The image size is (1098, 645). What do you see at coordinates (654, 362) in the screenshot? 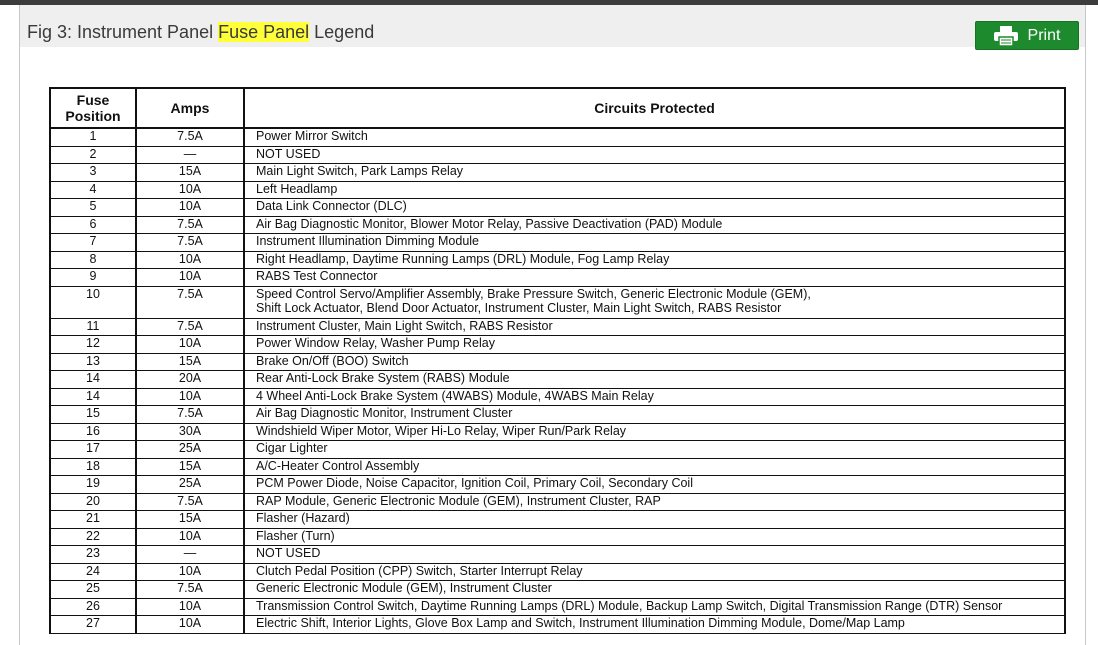
I see `circuits-cell: Brake On/Off (BOO) Switch` at bounding box center [654, 362].